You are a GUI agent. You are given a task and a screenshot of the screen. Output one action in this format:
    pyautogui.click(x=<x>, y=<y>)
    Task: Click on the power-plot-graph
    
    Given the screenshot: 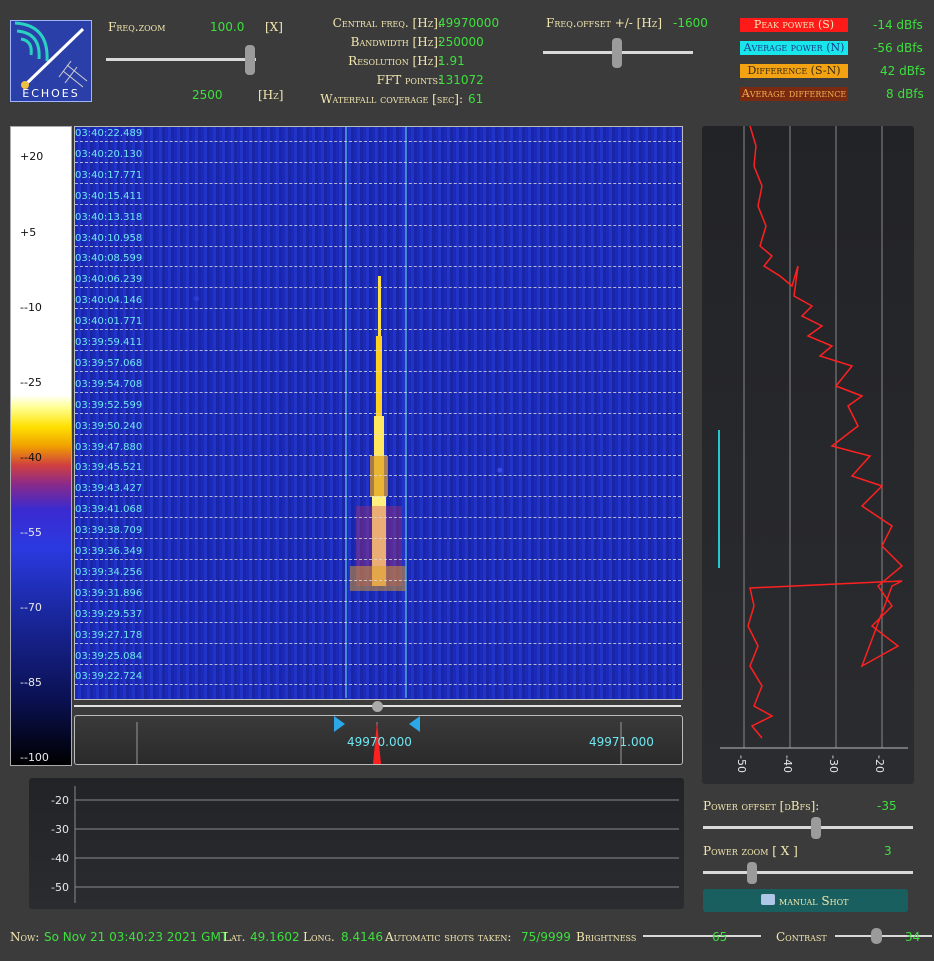 What is the action you would take?
    pyautogui.click(x=813, y=437)
    